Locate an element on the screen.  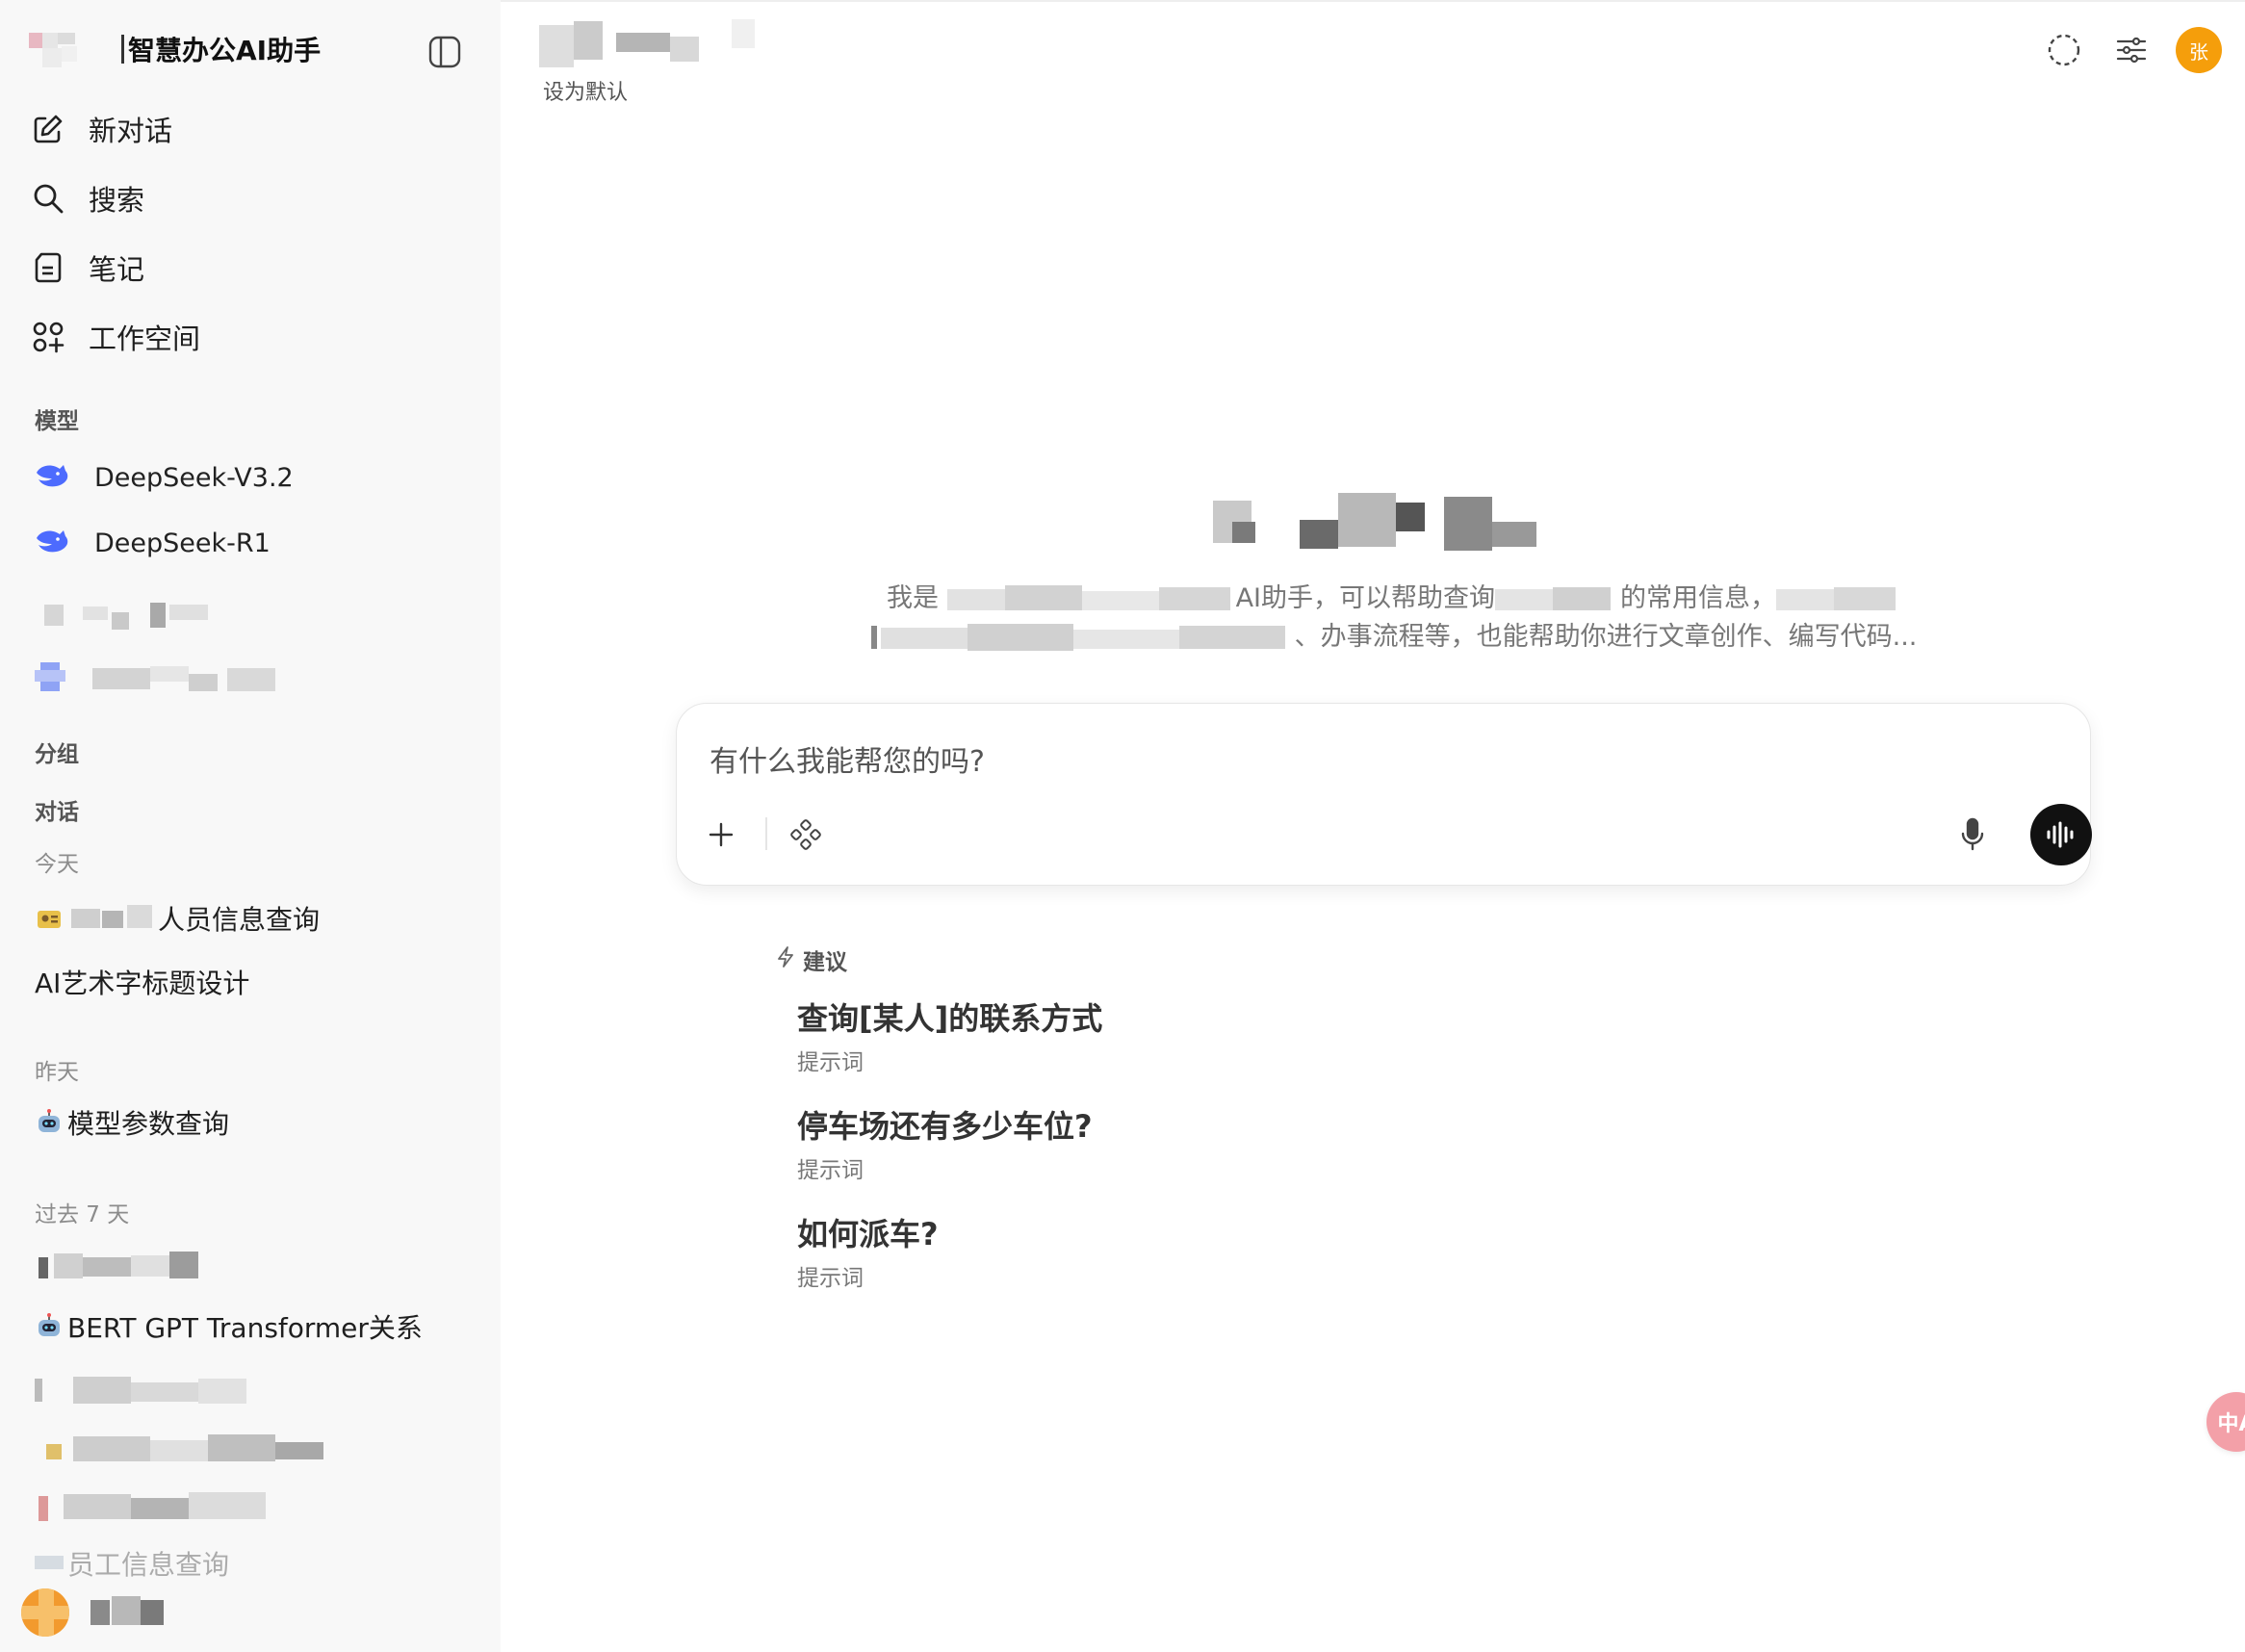
set-default-link: 设为默认 is located at coordinates (585, 90).